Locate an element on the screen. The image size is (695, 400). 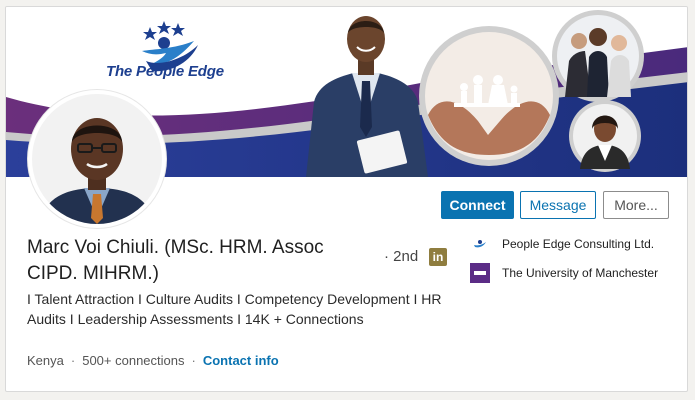
location: Kenya is located at coordinates (45, 360).